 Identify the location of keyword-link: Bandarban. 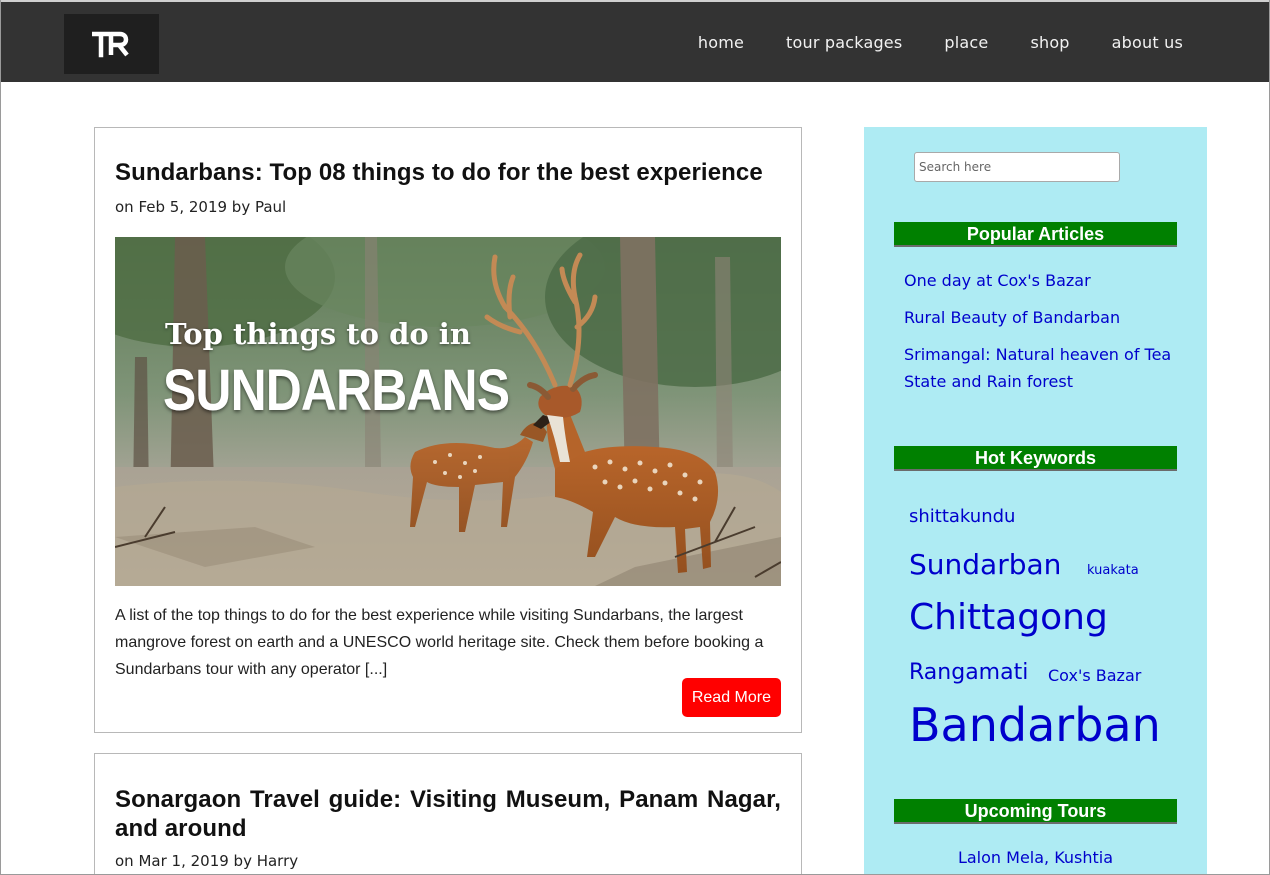
(1035, 725).